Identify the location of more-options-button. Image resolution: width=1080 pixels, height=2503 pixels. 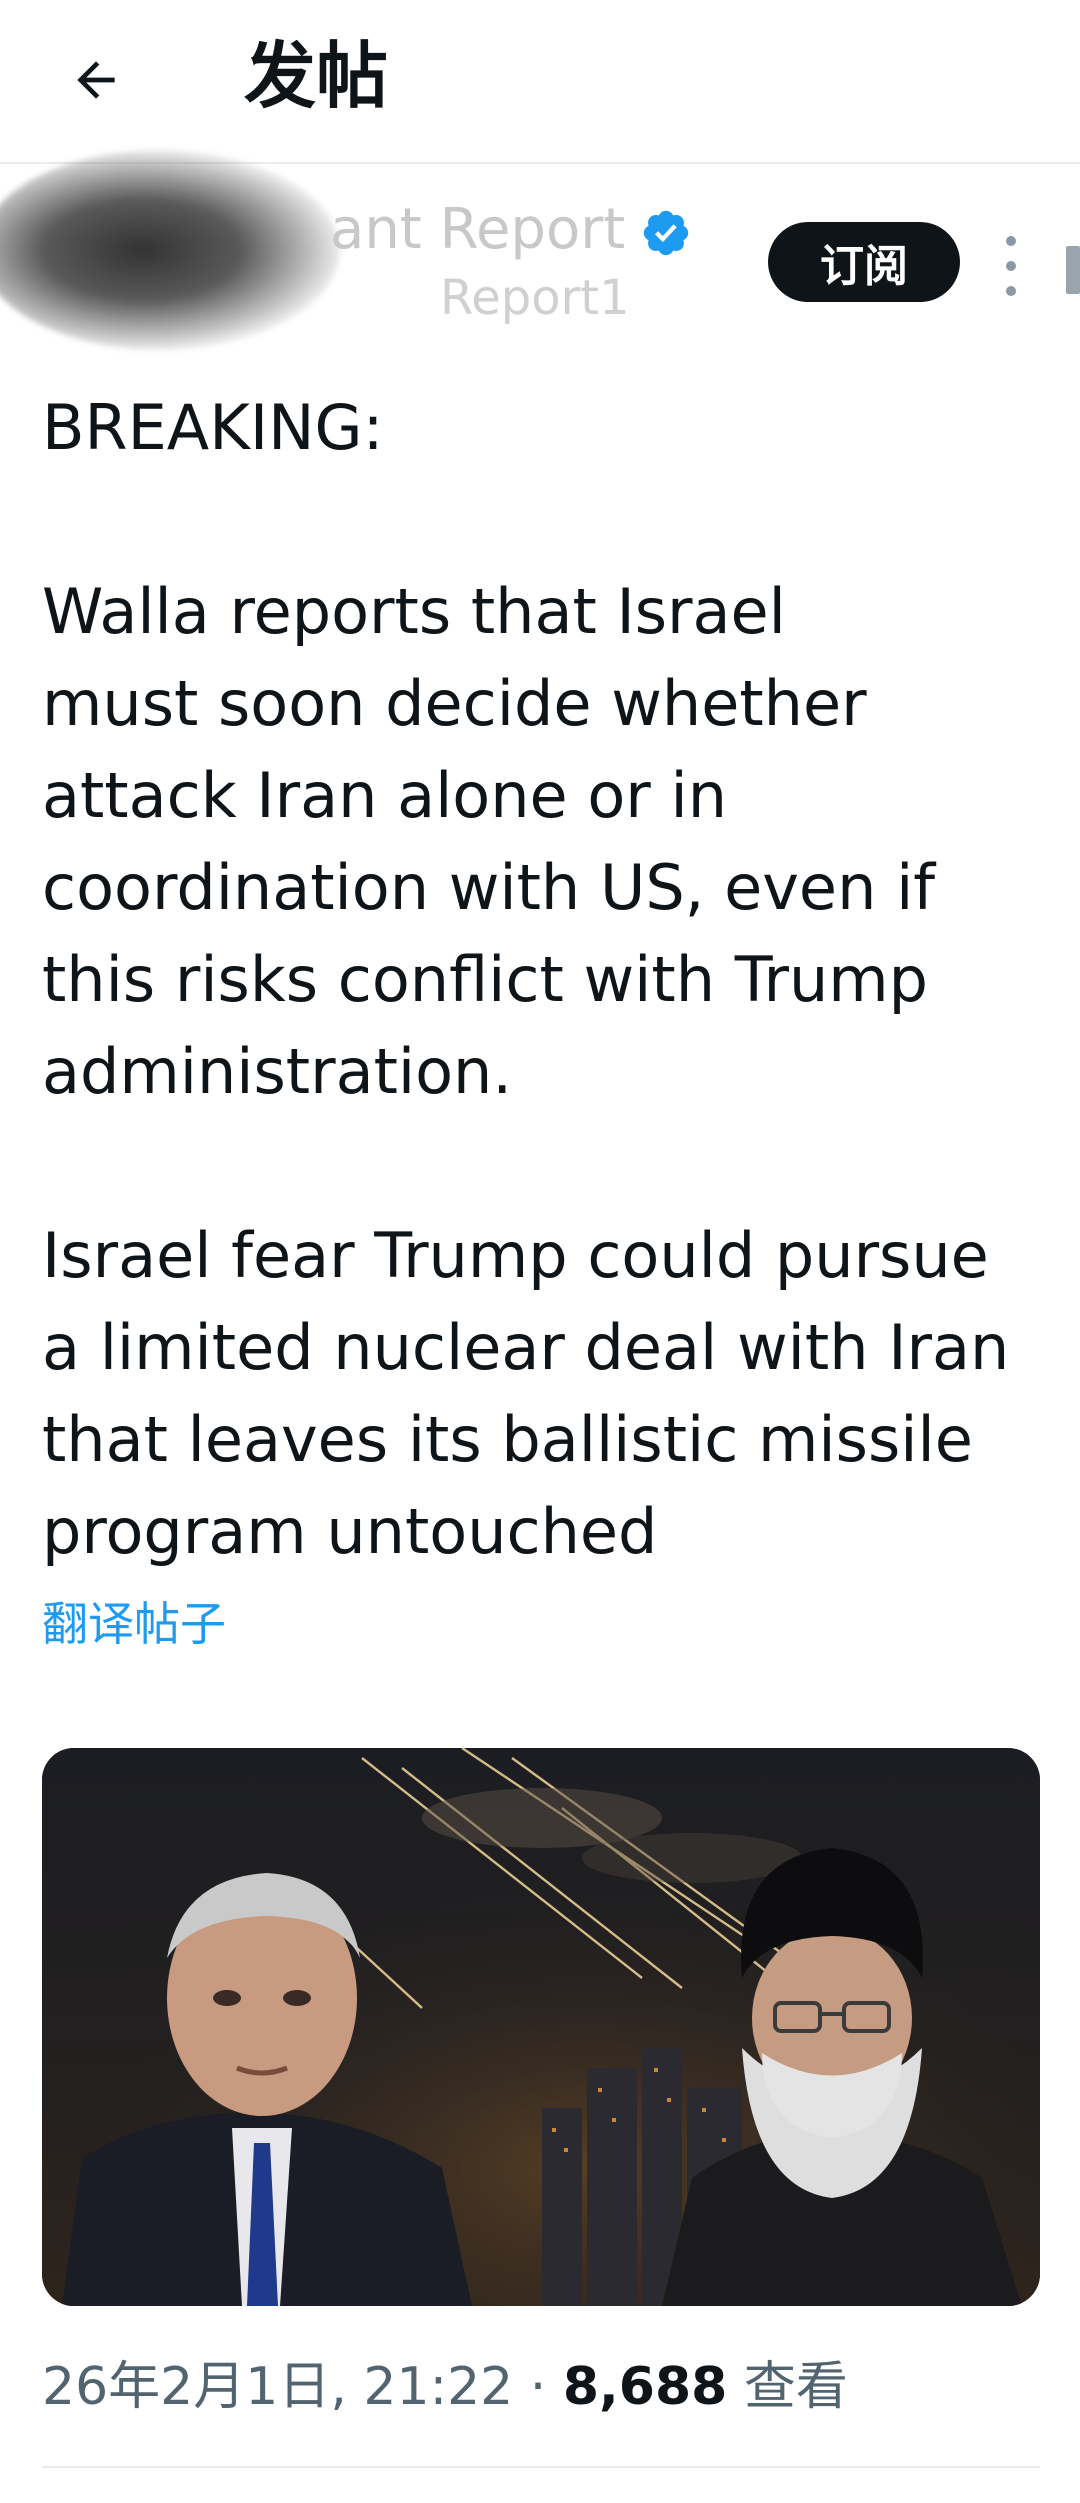
(1011, 266).